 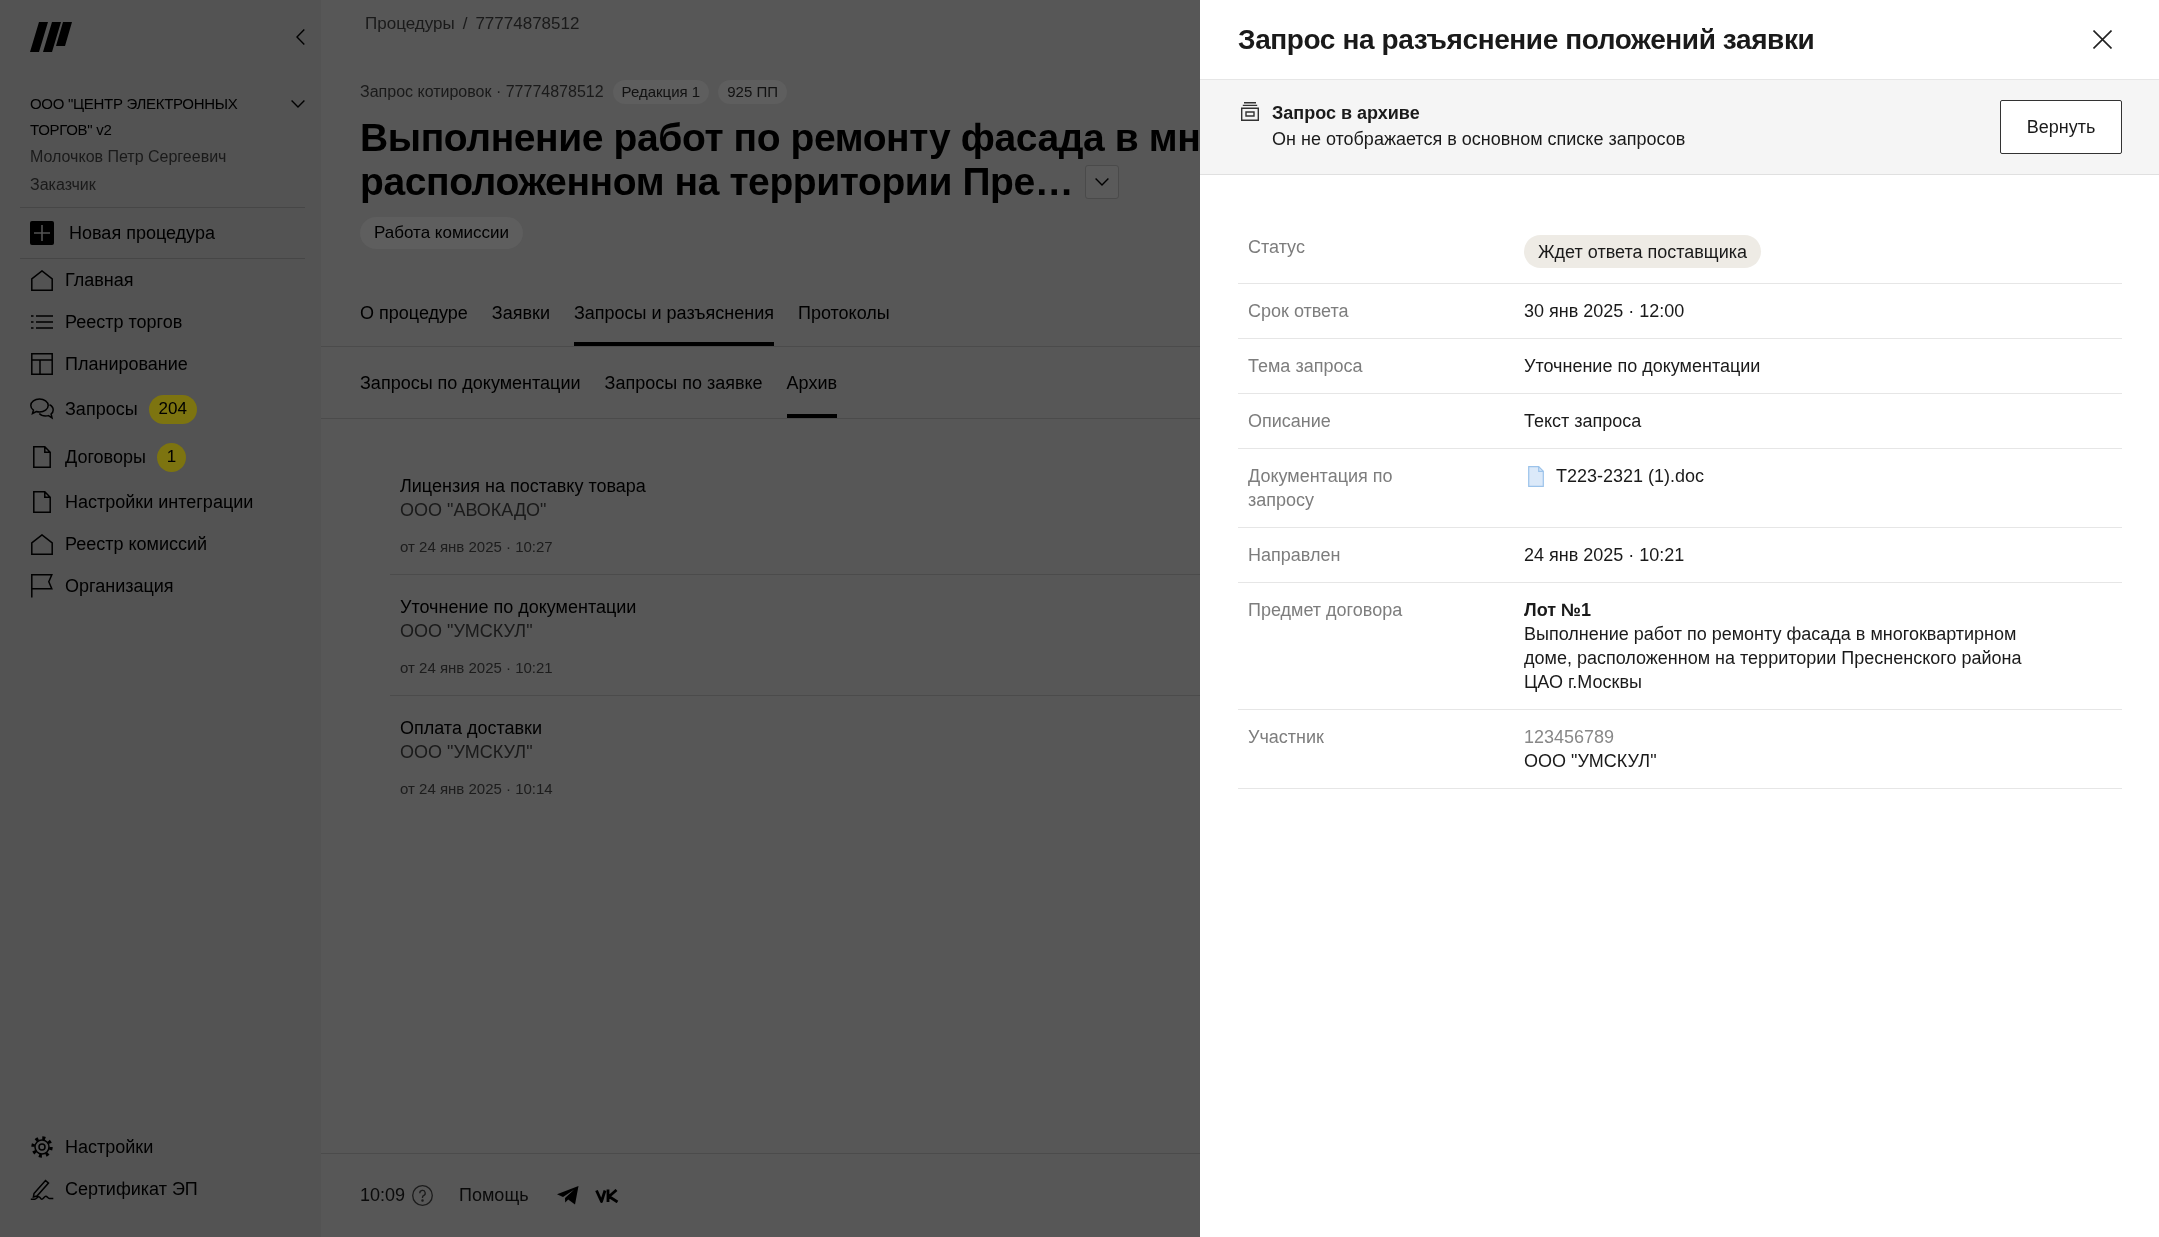 What do you see at coordinates (494, 1195) in the screenshot?
I see `help-link: Помощь` at bounding box center [494, 1195].